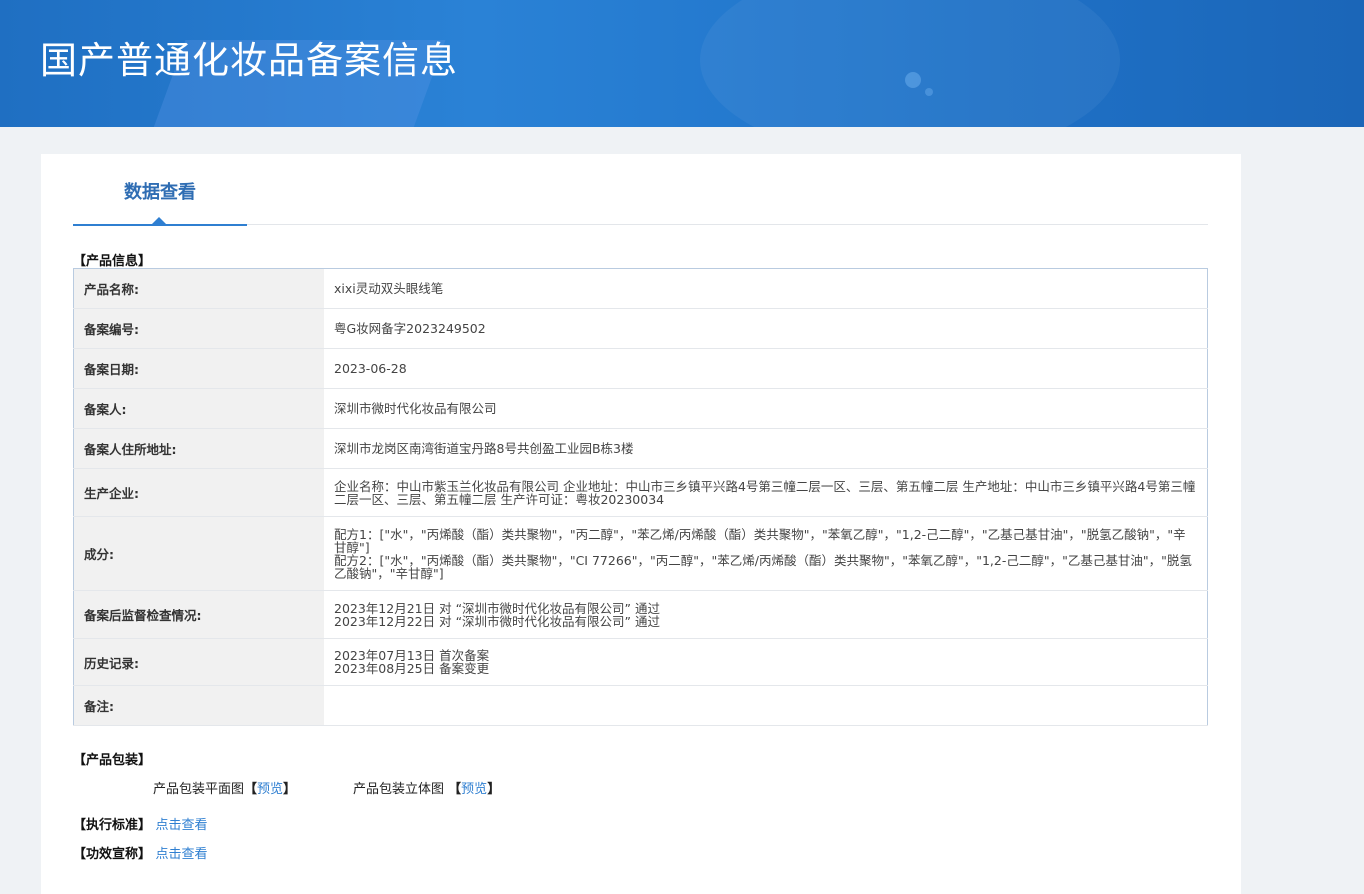 This screenshot has height=894, width=1364. I want to click on info-row: 历史记录: 2023年07月13日 首次备案 2023年08月25日 备案变更, so click(640, 662).